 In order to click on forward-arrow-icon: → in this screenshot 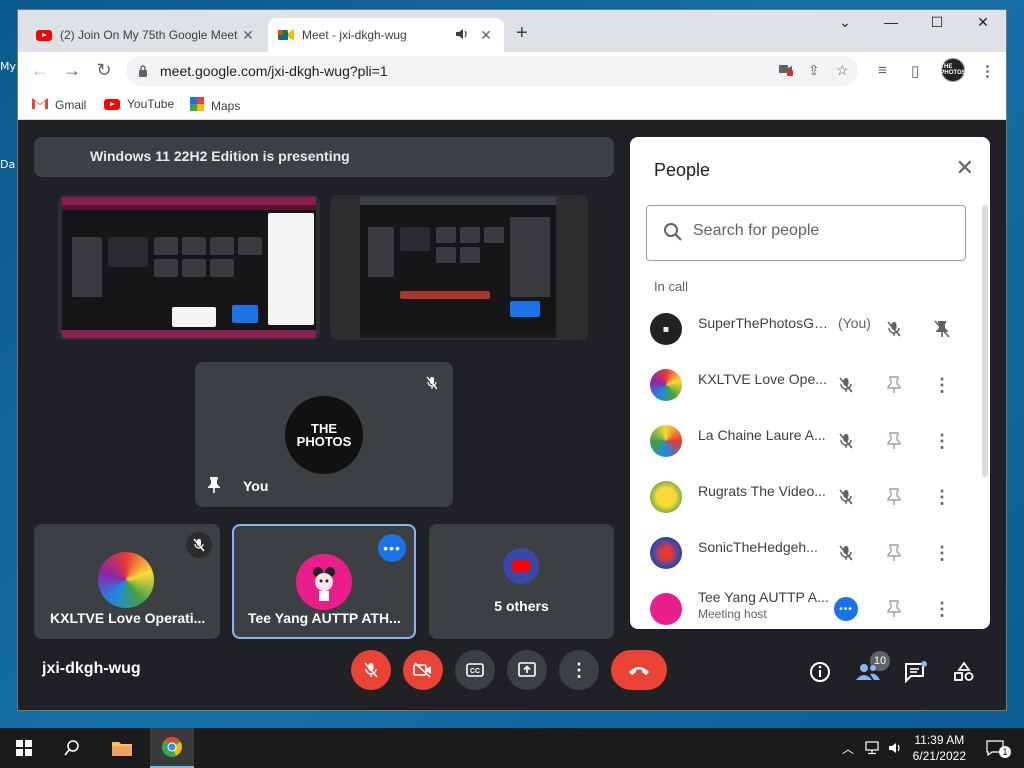, I will do `click(72, 70)`.